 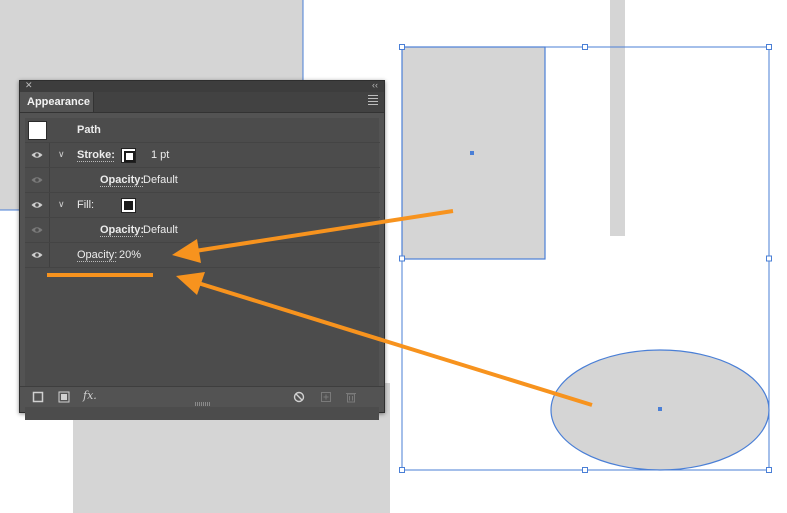 I want to click on duplicate-item-icon, so click(x=326, y=397).